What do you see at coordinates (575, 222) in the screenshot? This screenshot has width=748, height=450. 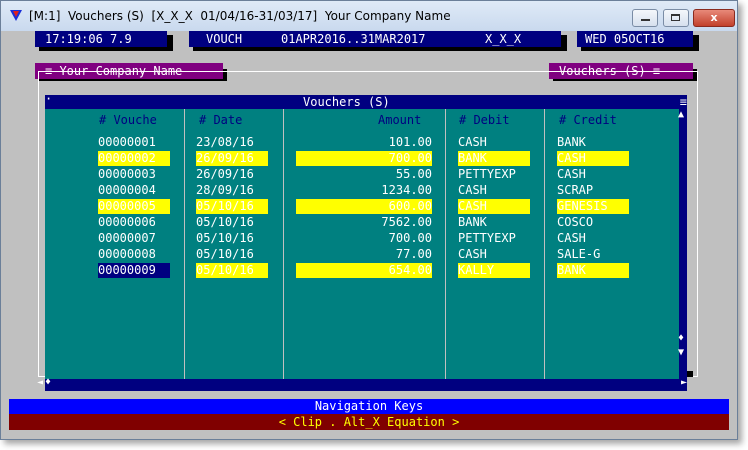 I see `cell-credit: COSCO` at bounding box center [575, 222].